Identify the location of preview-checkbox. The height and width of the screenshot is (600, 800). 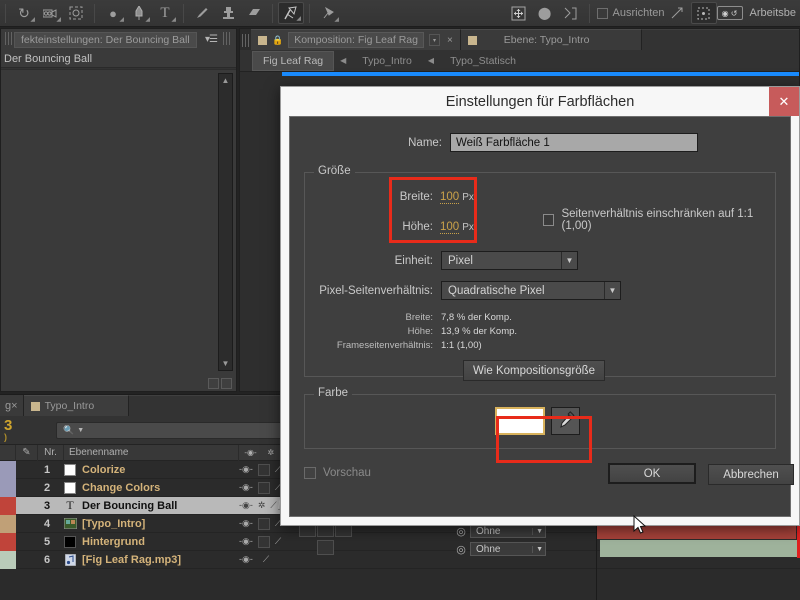
(310, 473).